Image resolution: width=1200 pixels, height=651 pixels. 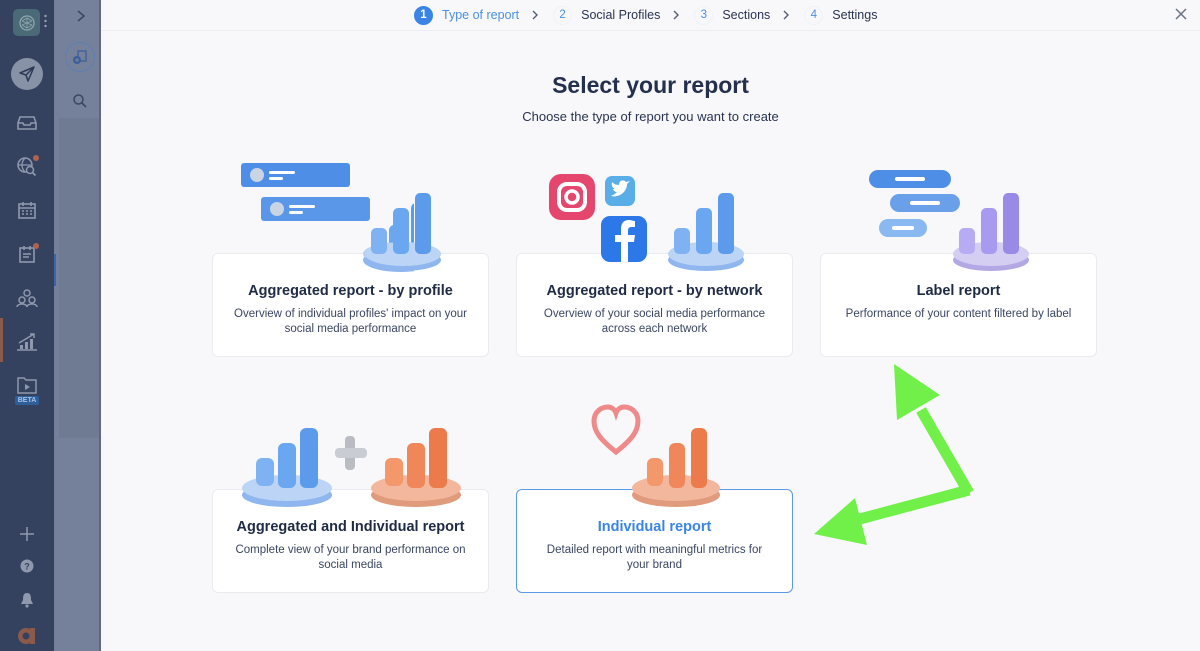 I want to click on heart-icon, so click(x=616, y=430).